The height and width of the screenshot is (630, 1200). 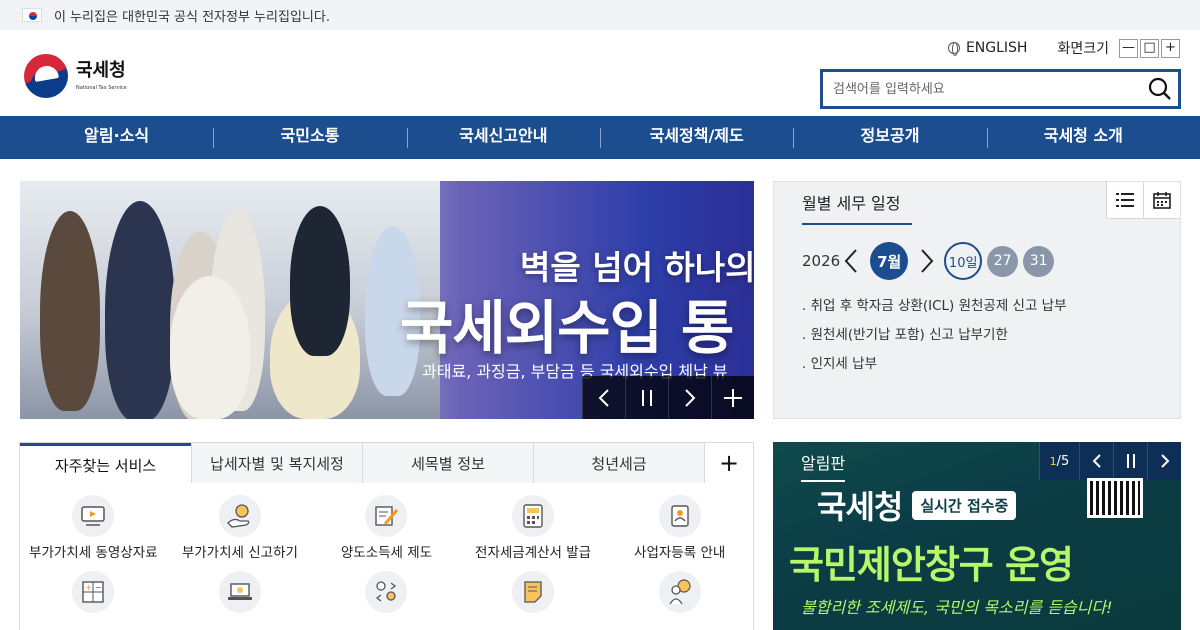 I want to click on nav-item-news: 알림·소식, so click(x=116, y=137).